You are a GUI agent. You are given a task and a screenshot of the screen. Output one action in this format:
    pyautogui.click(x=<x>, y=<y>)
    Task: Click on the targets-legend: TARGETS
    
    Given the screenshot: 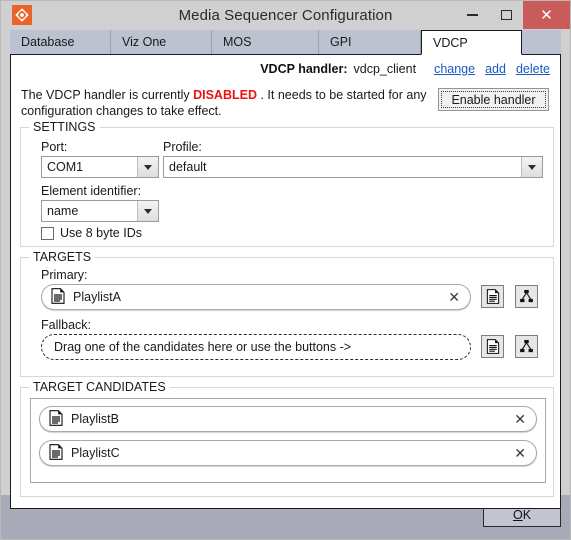 What is the action you would take?
    pyautogui.click(x=62, y=257)
    